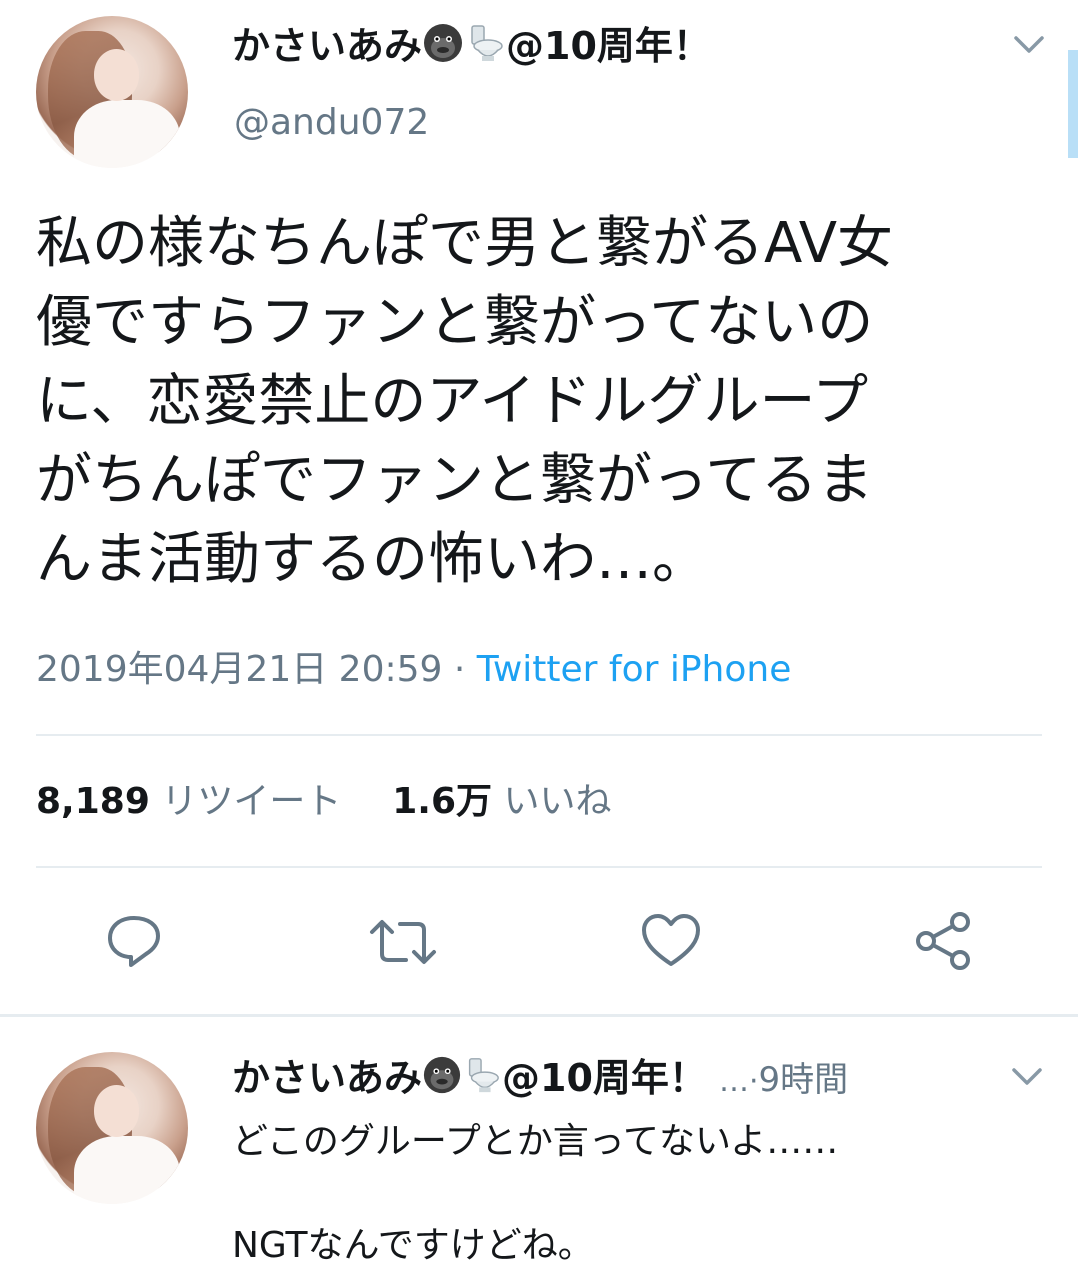  I want to click on tweet-stats: 8,189 リツイート 1.6万 いいね, so click(324, 802).